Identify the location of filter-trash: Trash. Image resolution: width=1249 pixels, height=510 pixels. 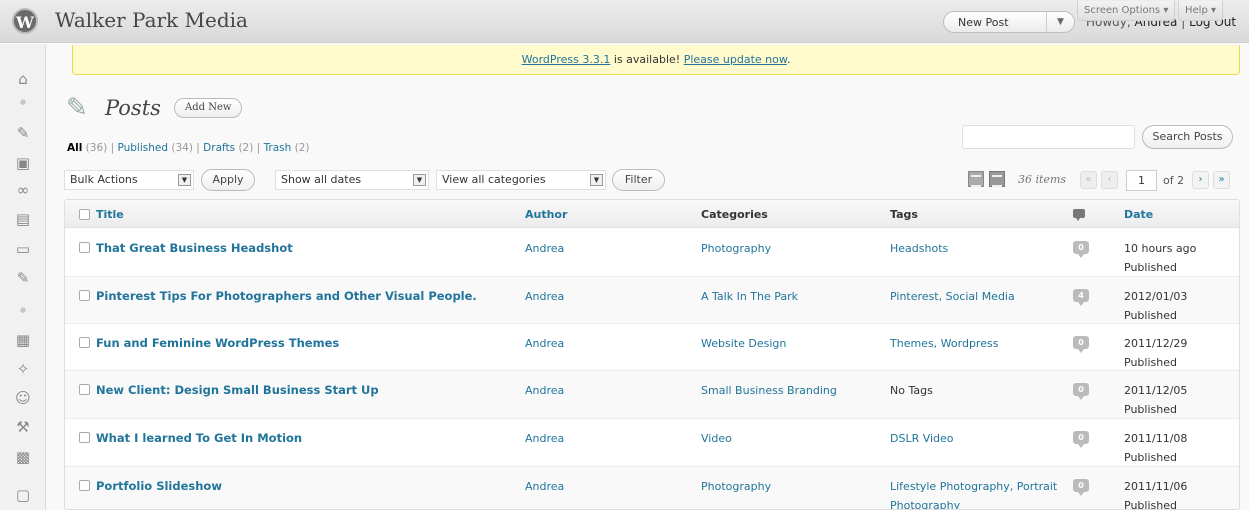
(278, 148).